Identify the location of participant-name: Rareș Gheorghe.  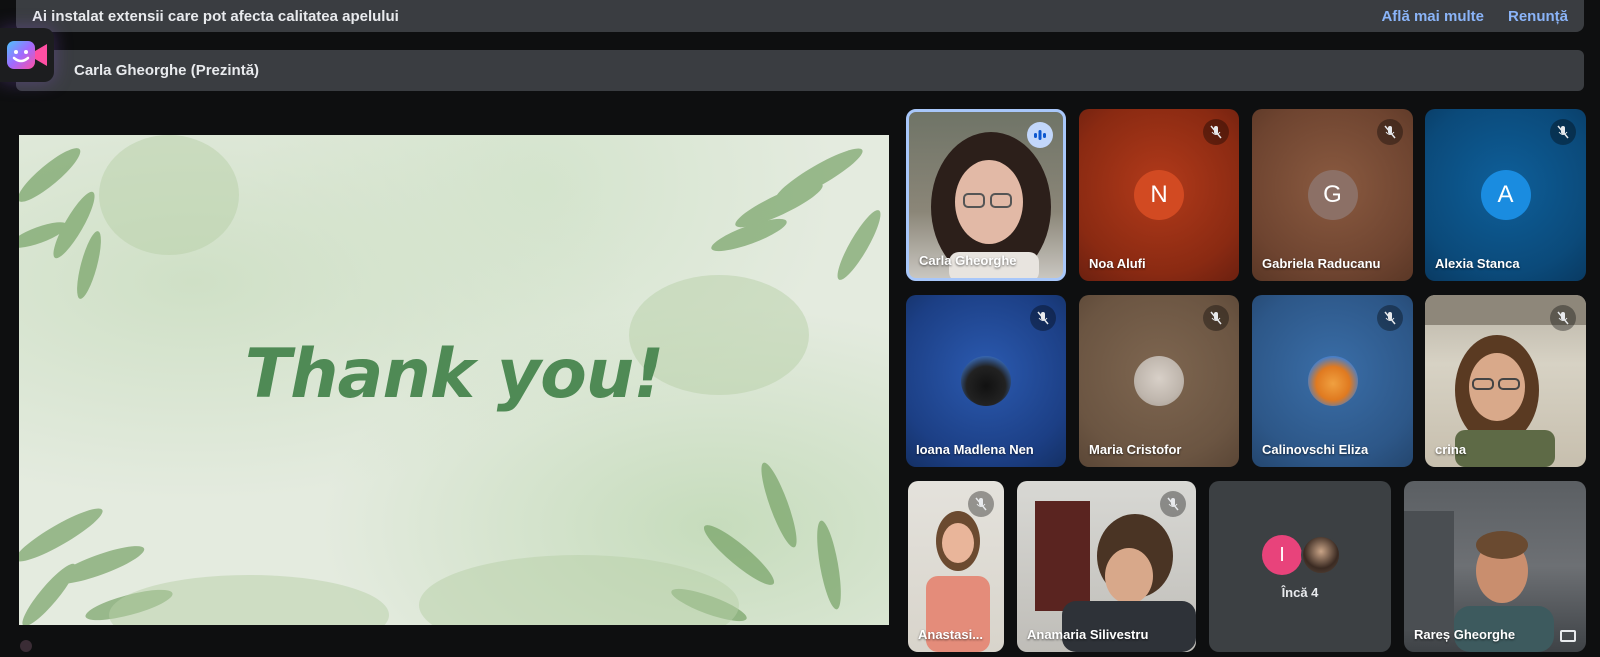
(1465, 634).